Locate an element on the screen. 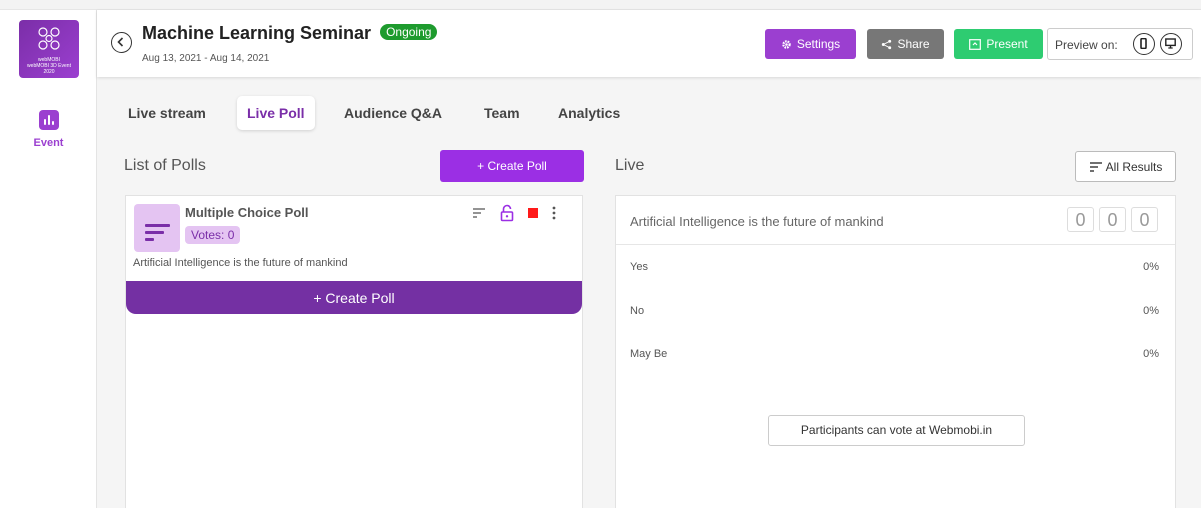  poll-card-actions is located at coordinates (514, 213).